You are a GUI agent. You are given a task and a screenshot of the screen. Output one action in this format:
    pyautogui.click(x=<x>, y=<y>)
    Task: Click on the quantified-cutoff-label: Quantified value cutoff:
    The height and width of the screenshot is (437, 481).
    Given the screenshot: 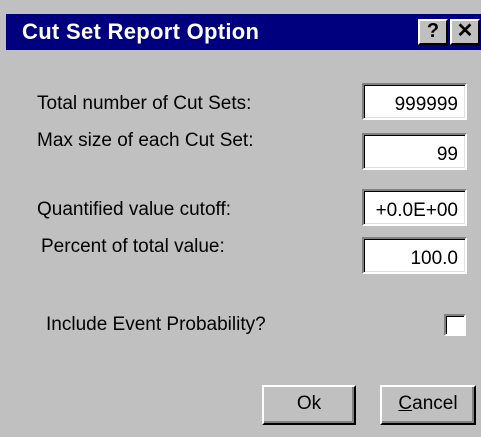 What is the action you would take?
    pyautogui.click(x=134, y=209)
    